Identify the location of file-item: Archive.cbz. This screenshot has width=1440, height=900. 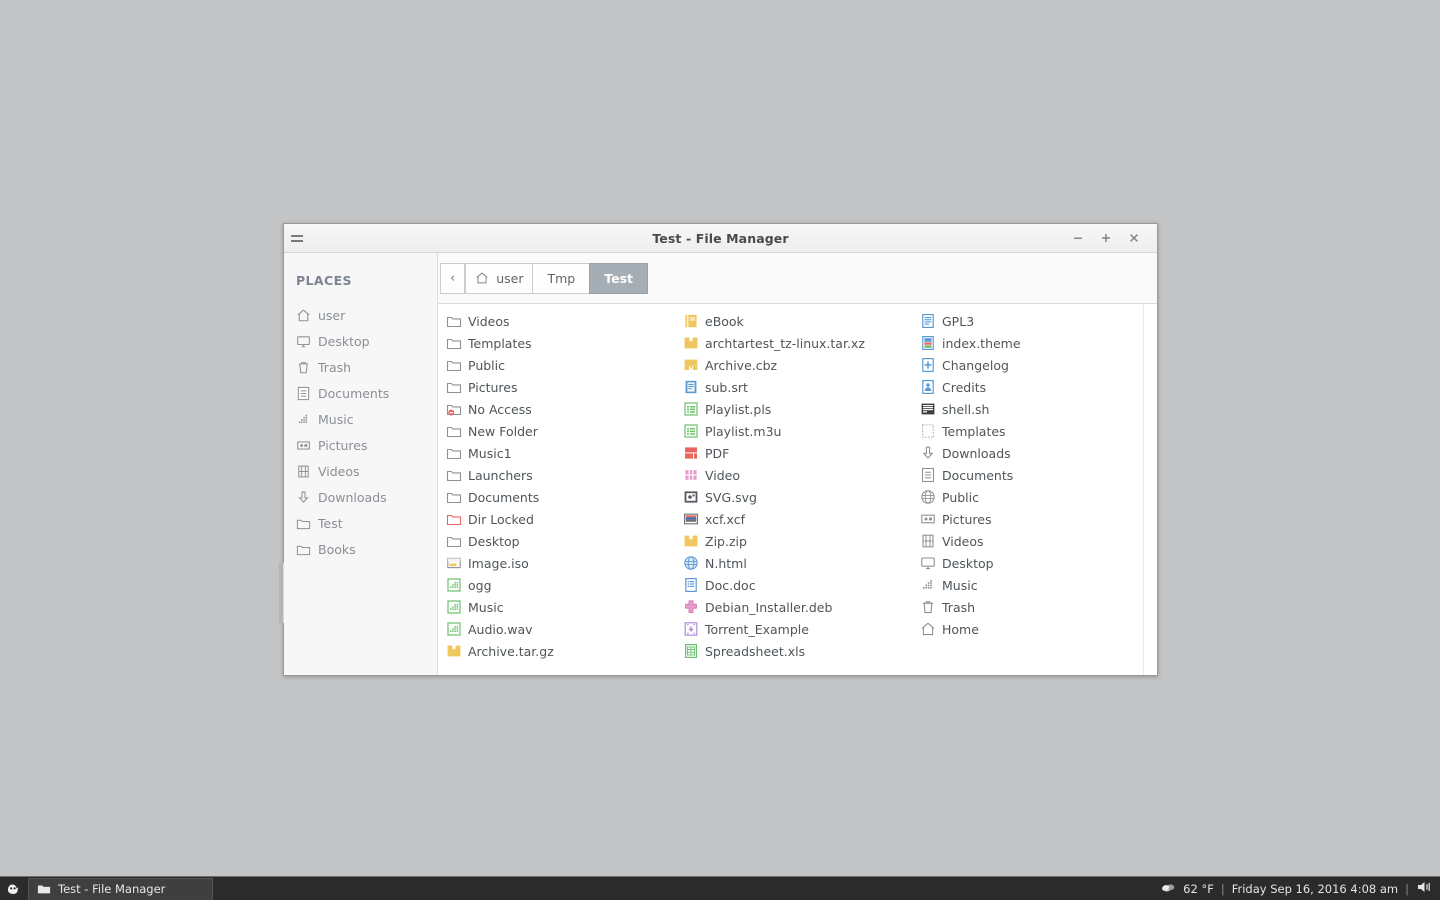
(797, 365).